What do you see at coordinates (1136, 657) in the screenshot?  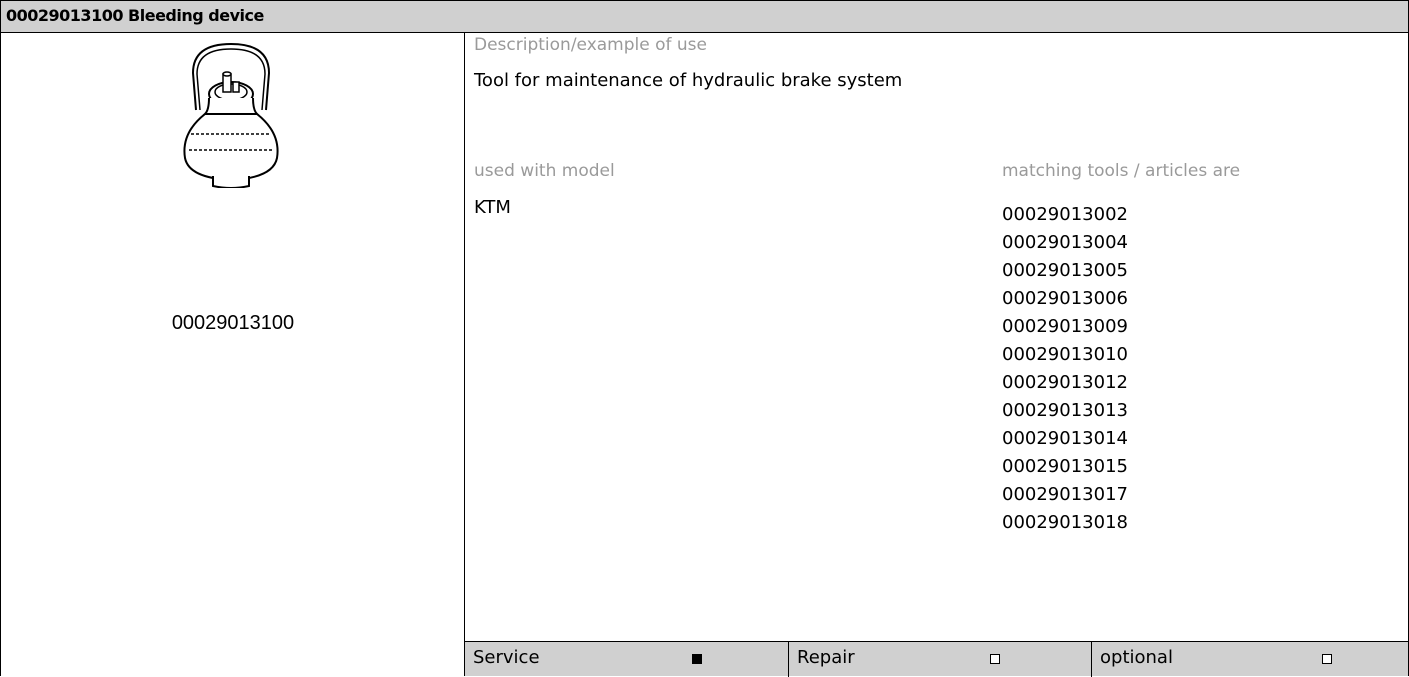 I see `optional-label: optional` at bounding box center [1136, 657].